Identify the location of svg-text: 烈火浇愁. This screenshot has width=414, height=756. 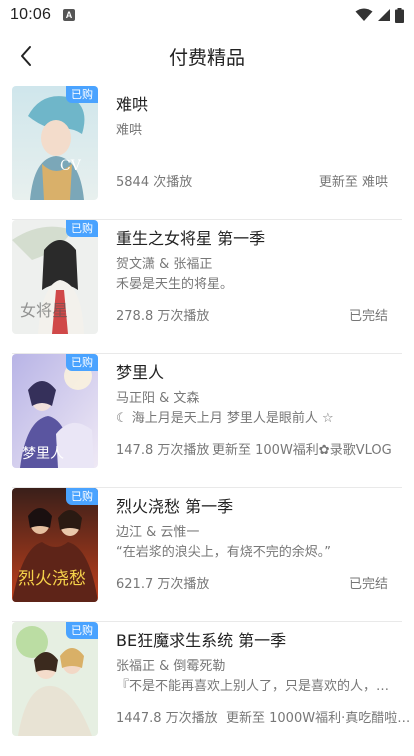
(52, 579).